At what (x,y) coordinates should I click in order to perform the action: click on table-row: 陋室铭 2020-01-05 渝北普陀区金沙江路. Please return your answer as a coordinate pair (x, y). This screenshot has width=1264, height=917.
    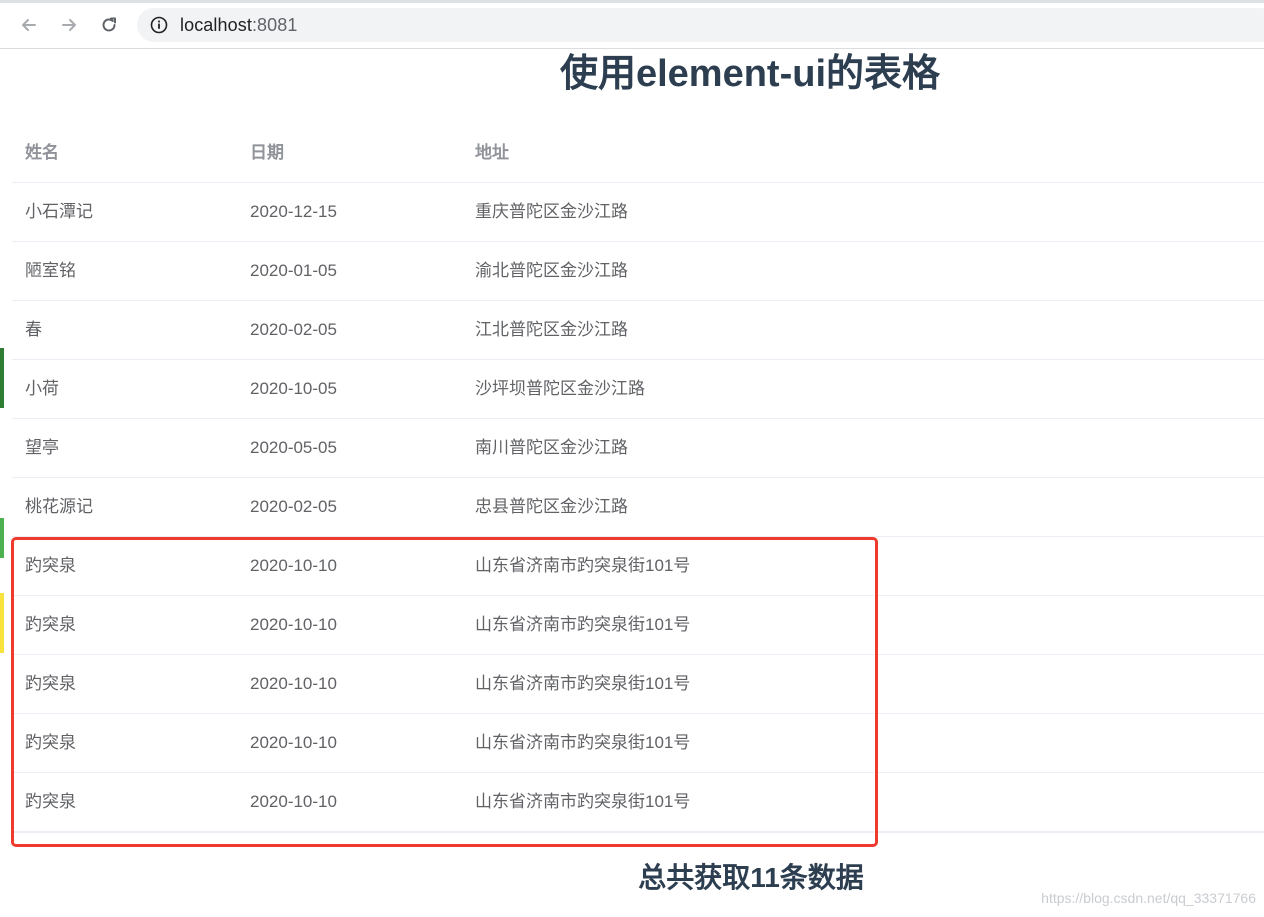
    Looking at the image, I should click on (638, 271).